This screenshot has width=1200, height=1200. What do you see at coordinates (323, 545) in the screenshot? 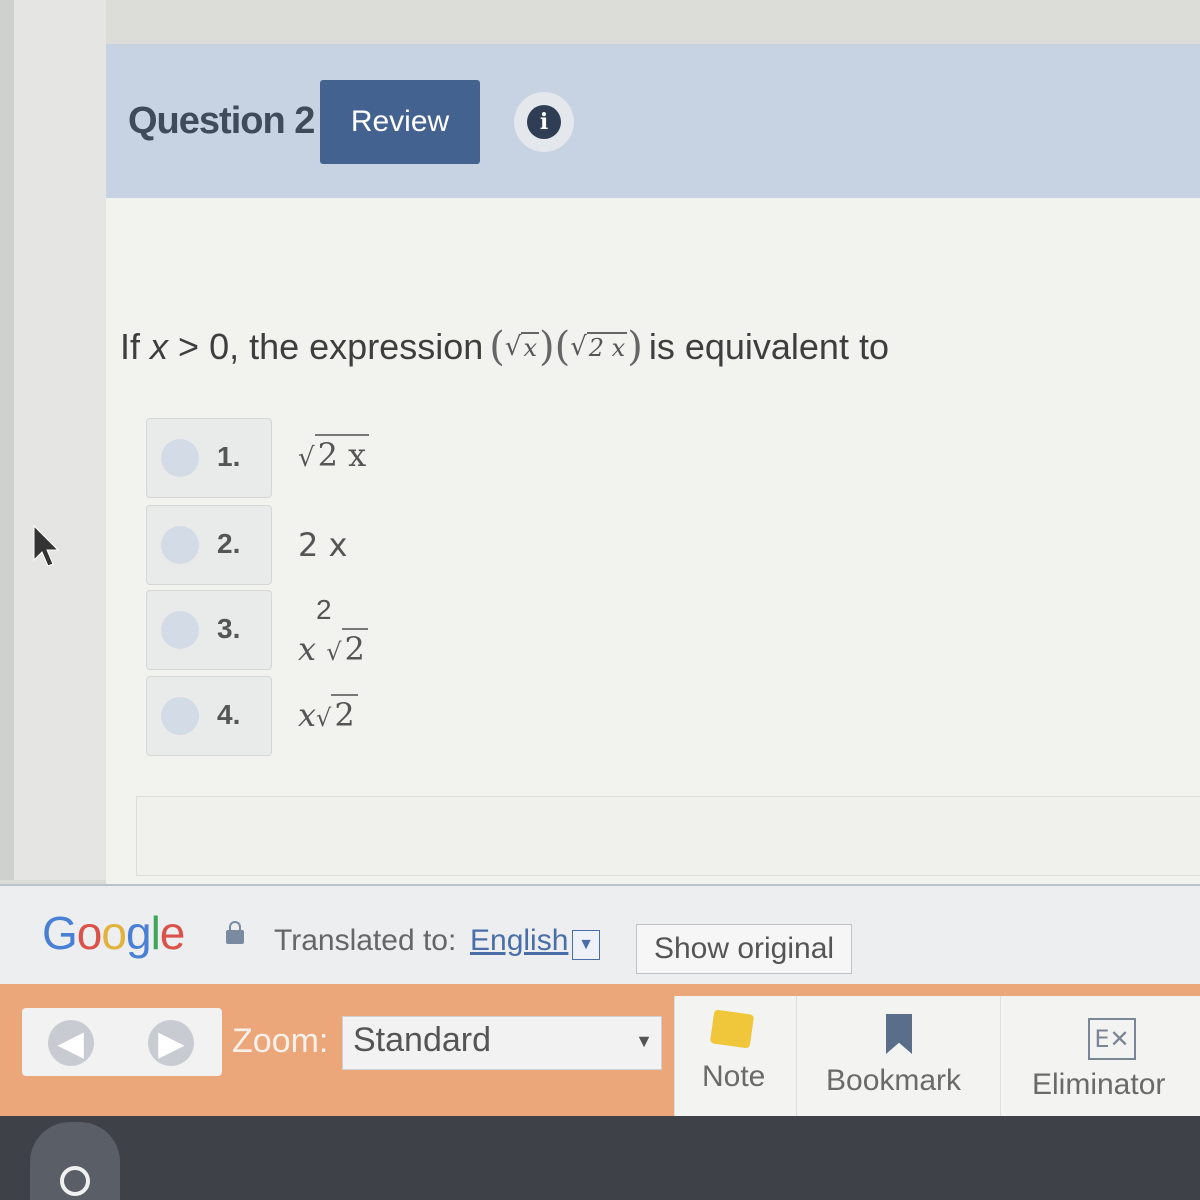
I see `answer-2: 2 x` at bounding box center [323, 545].